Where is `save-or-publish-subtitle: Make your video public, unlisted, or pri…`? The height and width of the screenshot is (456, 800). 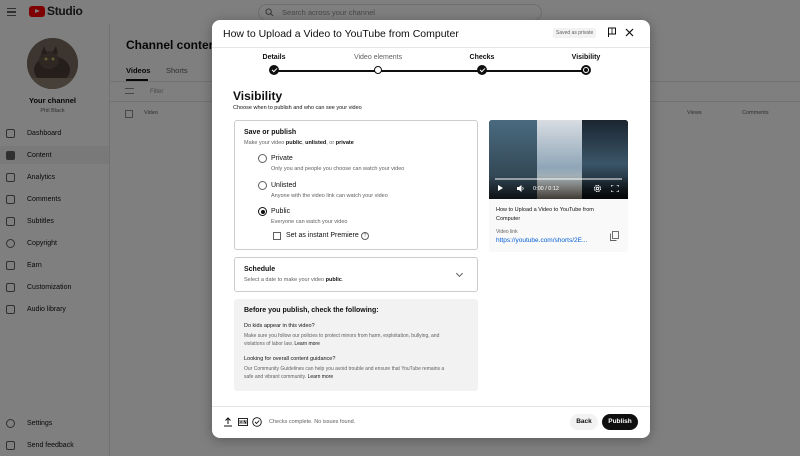
save-or-publish-subtitle: Make your video public, unlisted, or pri… is located at coordinates (299, 143).